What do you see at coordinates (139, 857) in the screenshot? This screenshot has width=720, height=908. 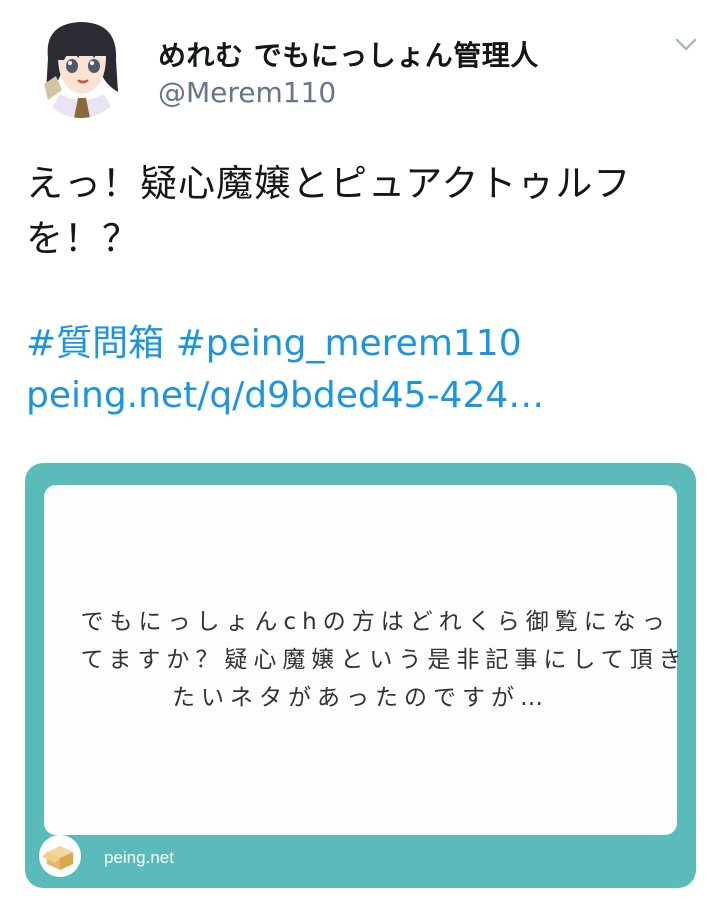 I see `card-site-name: peing.net` at bounding box center [139, 857].